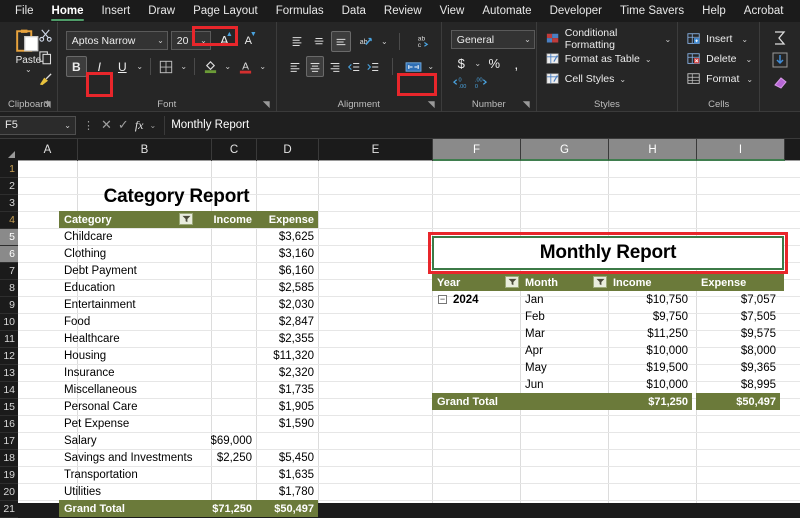 This screenshot has width=800, height=518. I want to click on table-cell-expense: $9,365, so click(738, 367).